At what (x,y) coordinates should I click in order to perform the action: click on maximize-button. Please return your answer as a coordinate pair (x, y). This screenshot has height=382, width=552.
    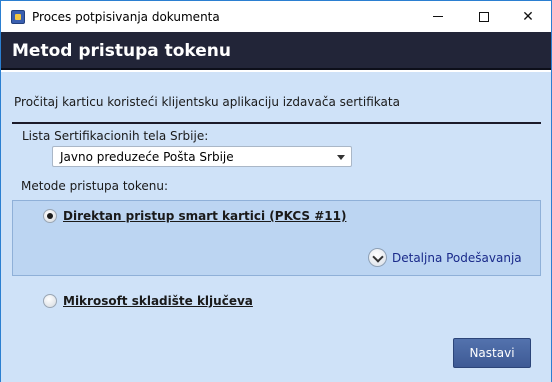
    Looking at the image, I should click on (484, 16).